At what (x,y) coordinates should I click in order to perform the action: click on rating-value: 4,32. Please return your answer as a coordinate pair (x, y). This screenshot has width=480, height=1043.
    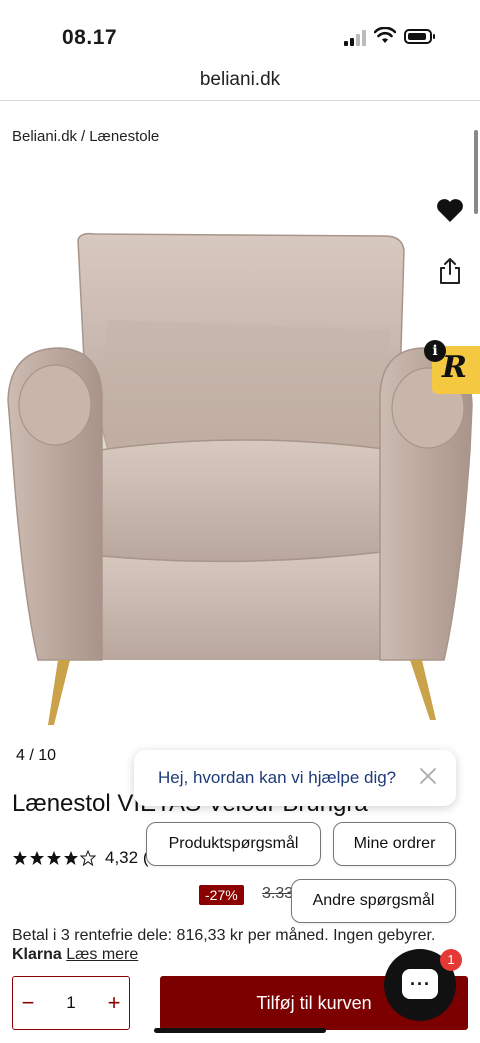
    Looking at the image, I should click on (122, 857).